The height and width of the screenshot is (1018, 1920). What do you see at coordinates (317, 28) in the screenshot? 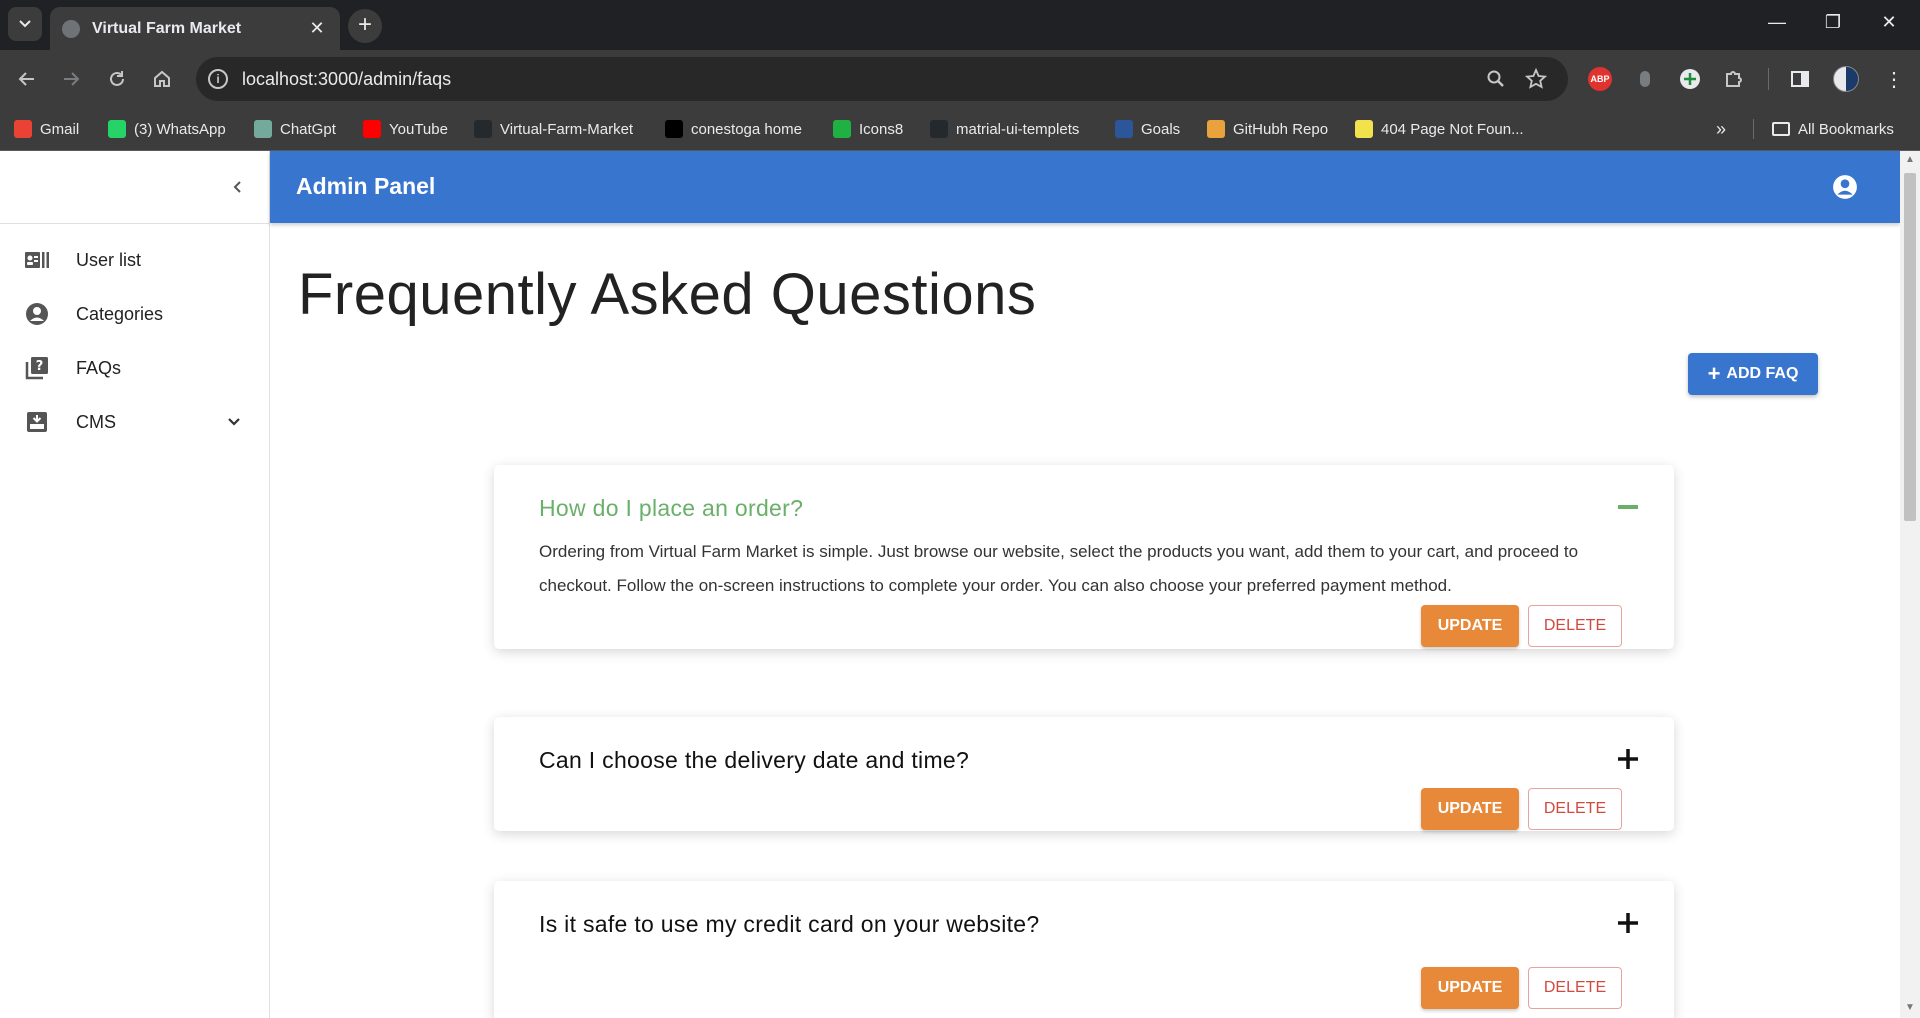
I see `close-icon: ✕` at bounding box center [317, 28].